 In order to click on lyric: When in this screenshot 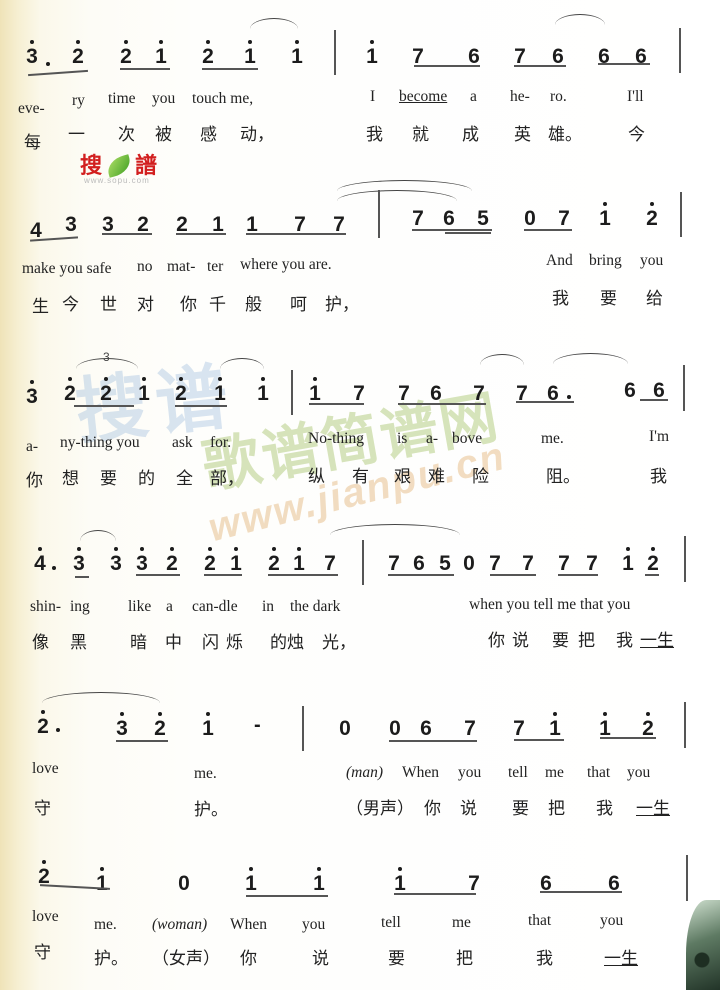, I will do `click(249, 924)`.